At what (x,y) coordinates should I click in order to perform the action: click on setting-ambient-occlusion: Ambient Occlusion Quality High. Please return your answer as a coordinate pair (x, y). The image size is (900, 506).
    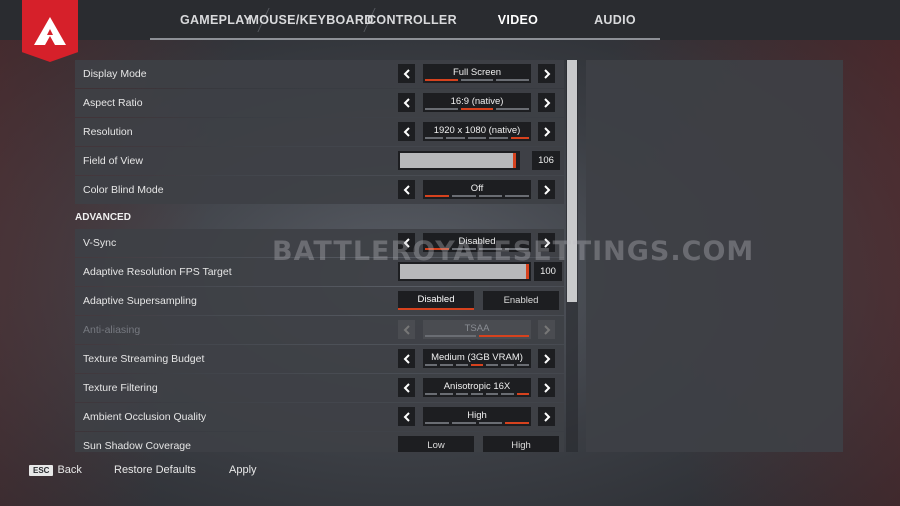
    Looking at the image, I should click on (319, 417).